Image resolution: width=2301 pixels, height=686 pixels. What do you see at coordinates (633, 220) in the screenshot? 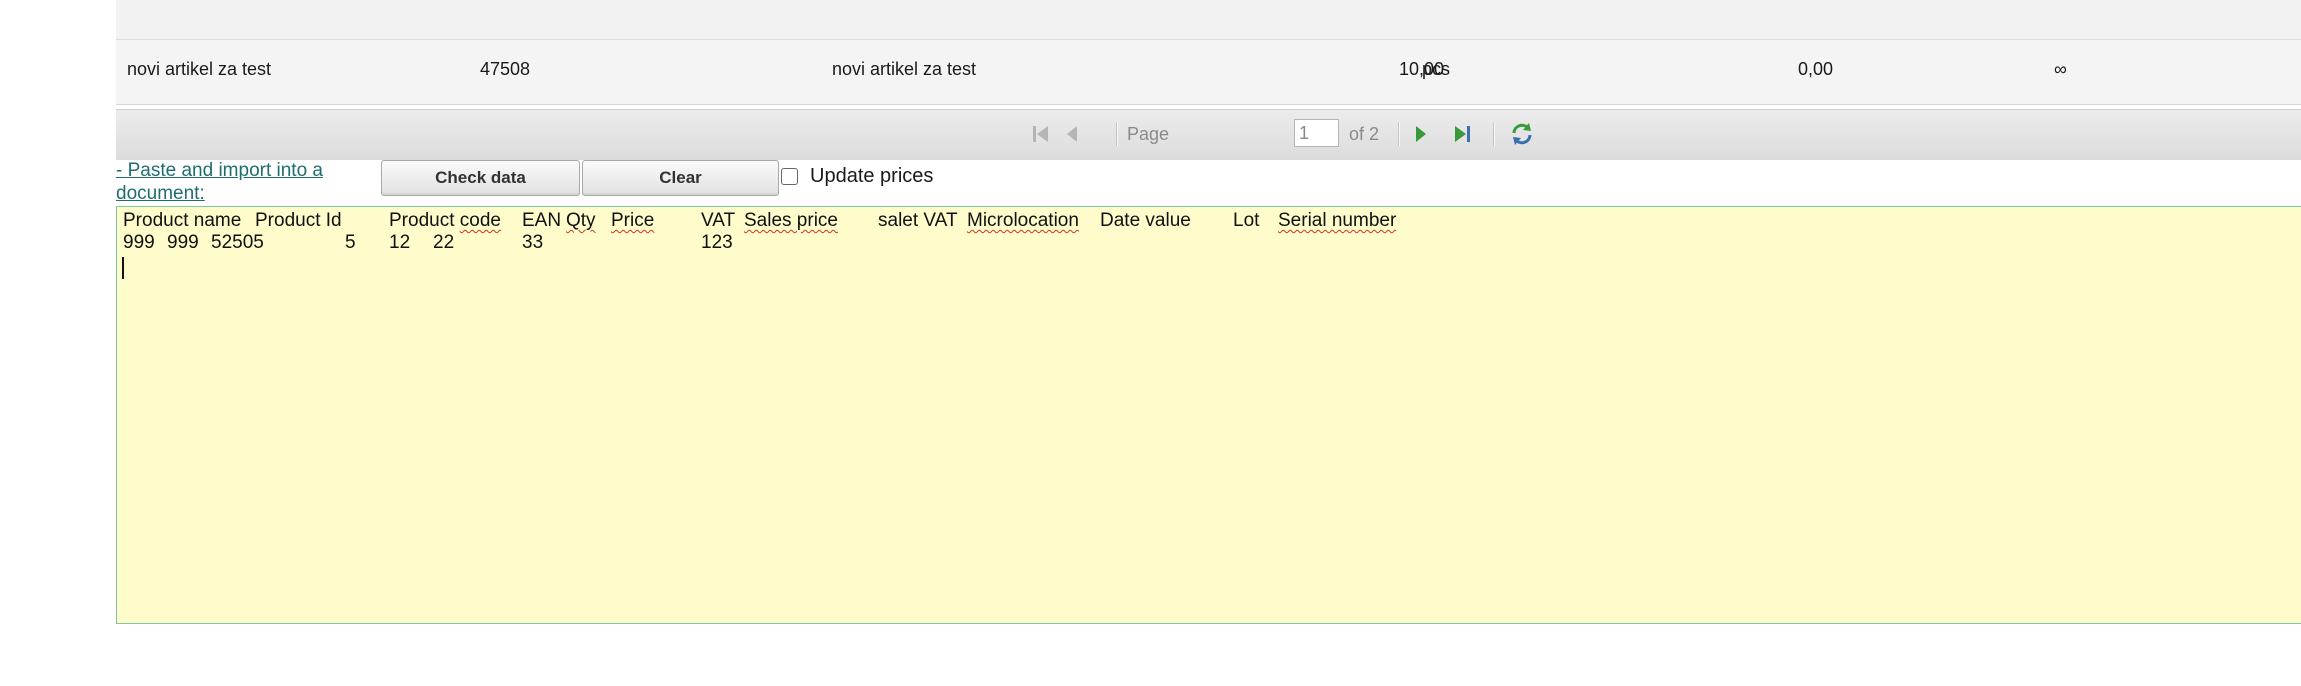
I see `textarea-header-price: Price` at bounding box center [633, 220].